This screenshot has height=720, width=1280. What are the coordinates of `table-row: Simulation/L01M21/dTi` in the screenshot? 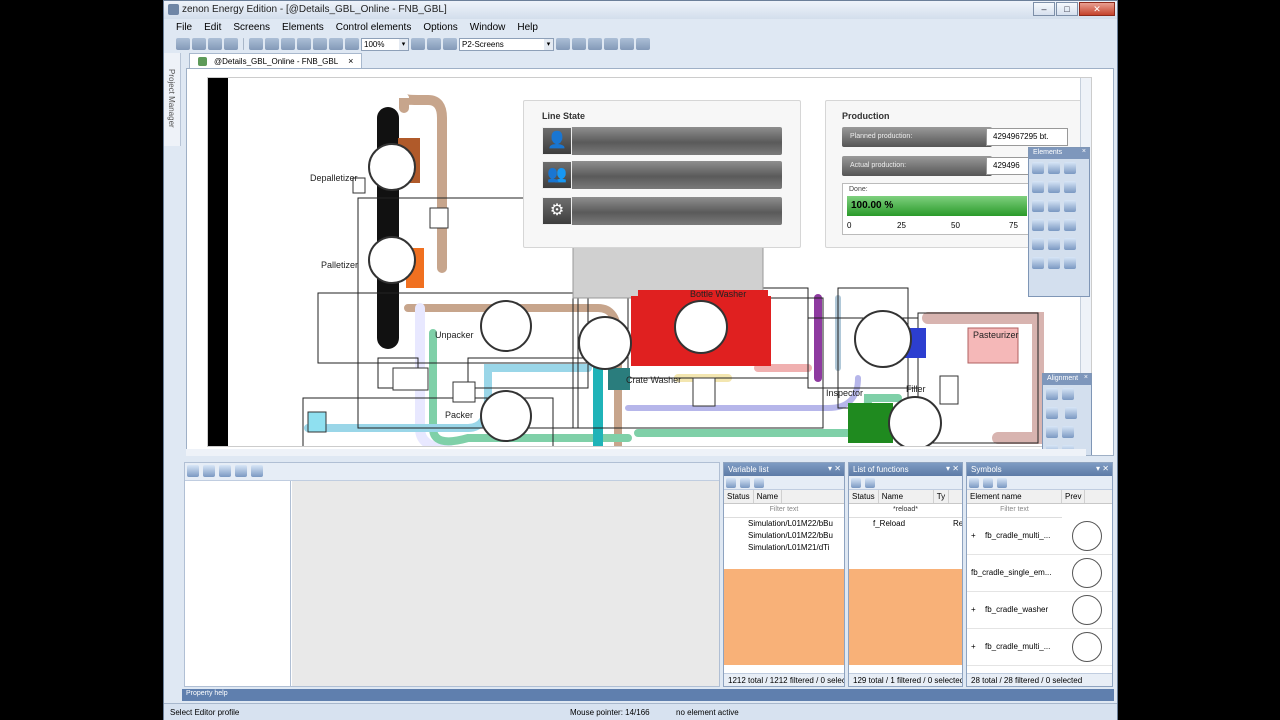 It's located at (784, 548).